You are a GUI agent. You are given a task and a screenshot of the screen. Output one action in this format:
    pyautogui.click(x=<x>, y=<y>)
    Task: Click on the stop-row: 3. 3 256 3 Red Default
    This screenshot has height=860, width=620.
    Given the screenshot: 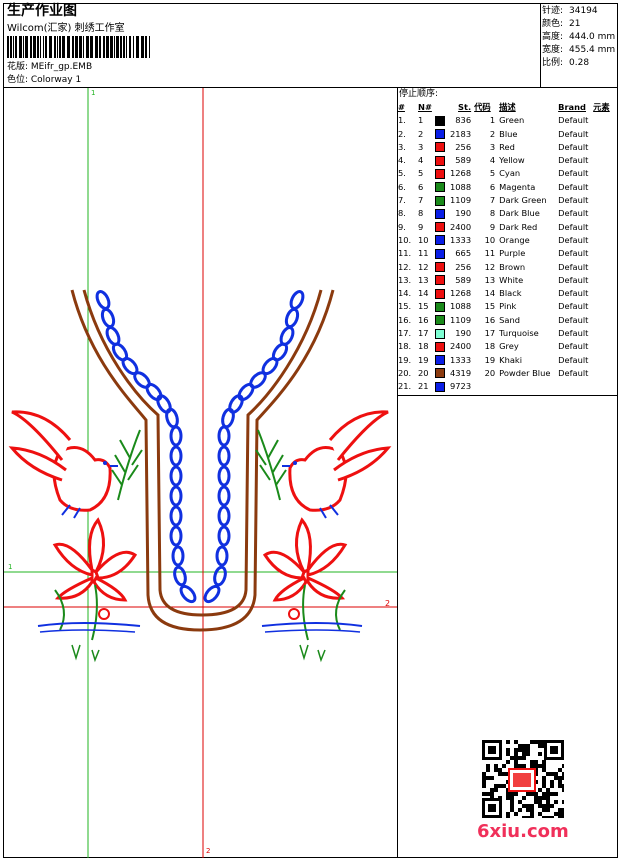 What is the action you would take?
    pyautogui.click(x=504, y=147)
    